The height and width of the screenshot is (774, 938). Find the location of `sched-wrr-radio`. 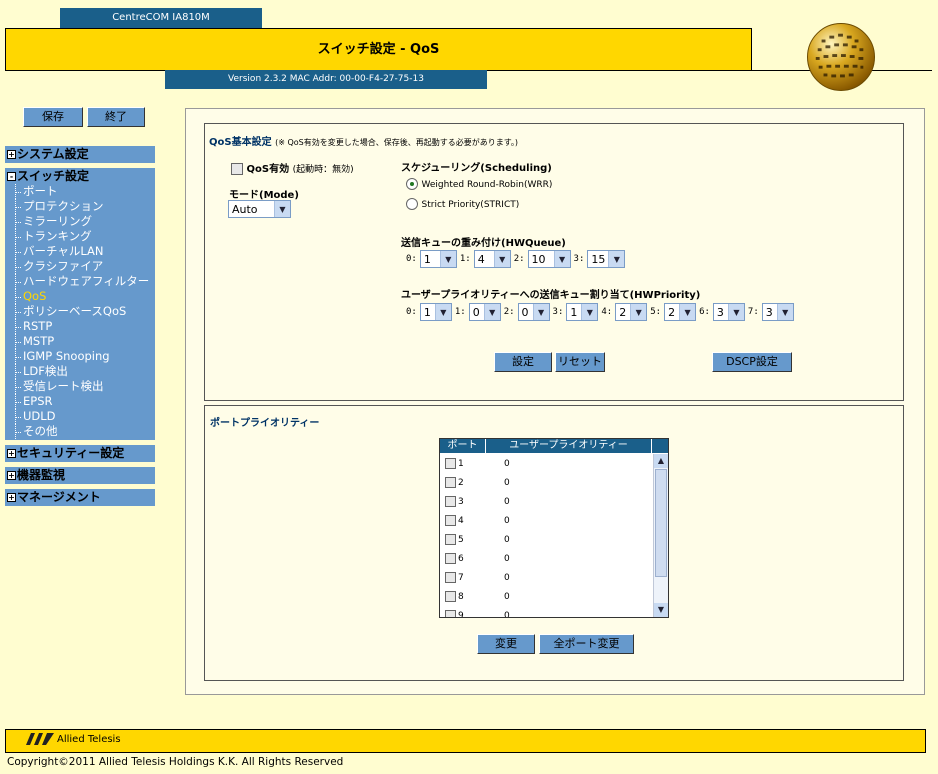

sched-wrr-radio is located at coordinates (412, 184).